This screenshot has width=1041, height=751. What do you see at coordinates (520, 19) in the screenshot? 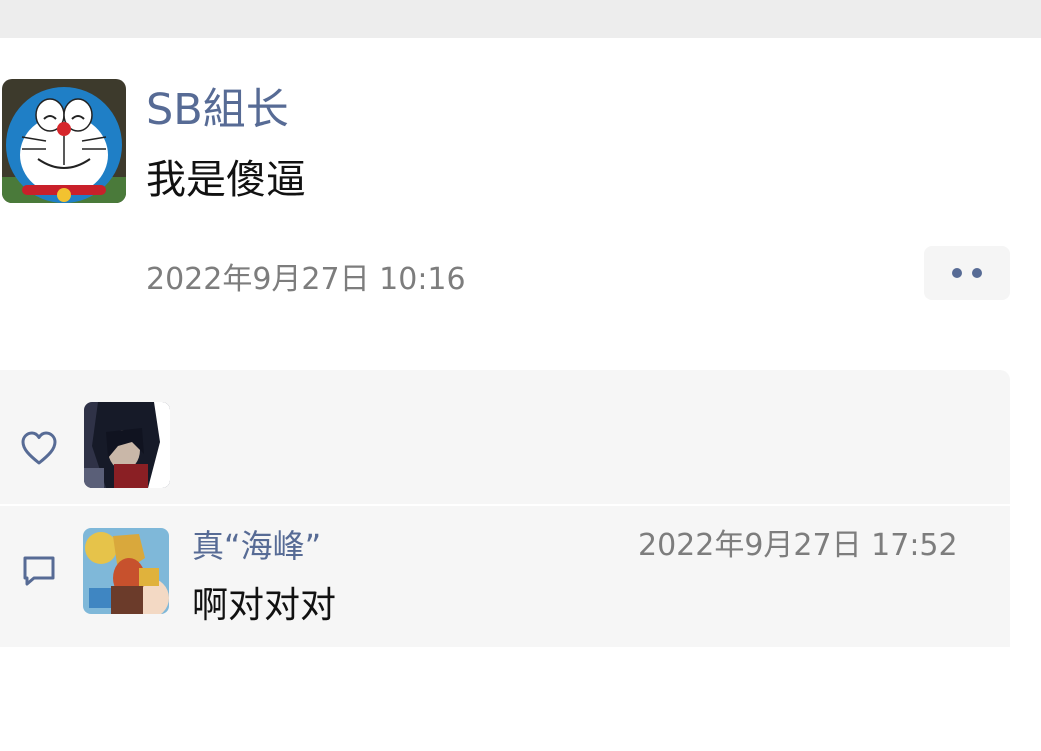
I see `top-bar` at bounding box center [520, 19].